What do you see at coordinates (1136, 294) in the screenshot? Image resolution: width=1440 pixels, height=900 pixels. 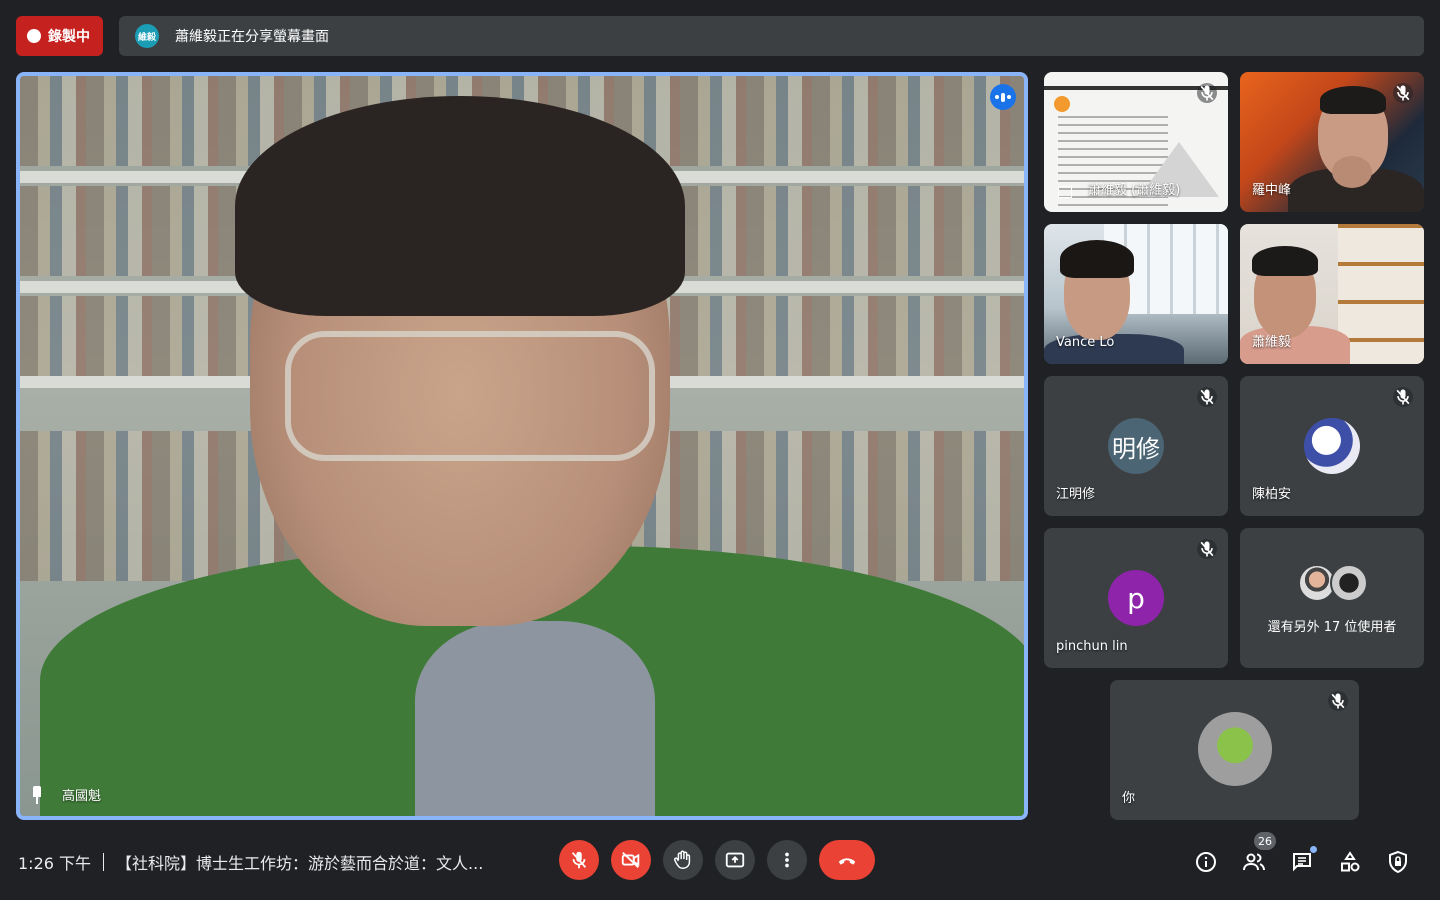 I see `participant-tile: Vance Lo` at bounding box center [1136, 294].